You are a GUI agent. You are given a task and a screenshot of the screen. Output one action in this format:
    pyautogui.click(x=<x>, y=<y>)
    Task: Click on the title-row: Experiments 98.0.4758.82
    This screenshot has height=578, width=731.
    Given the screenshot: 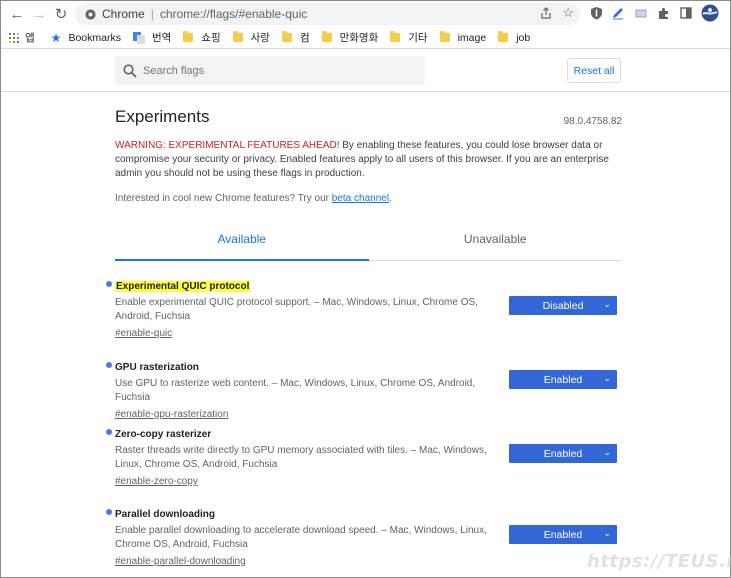 What is the action you would take?
    pyautogui.click(x=368, y=111)
    